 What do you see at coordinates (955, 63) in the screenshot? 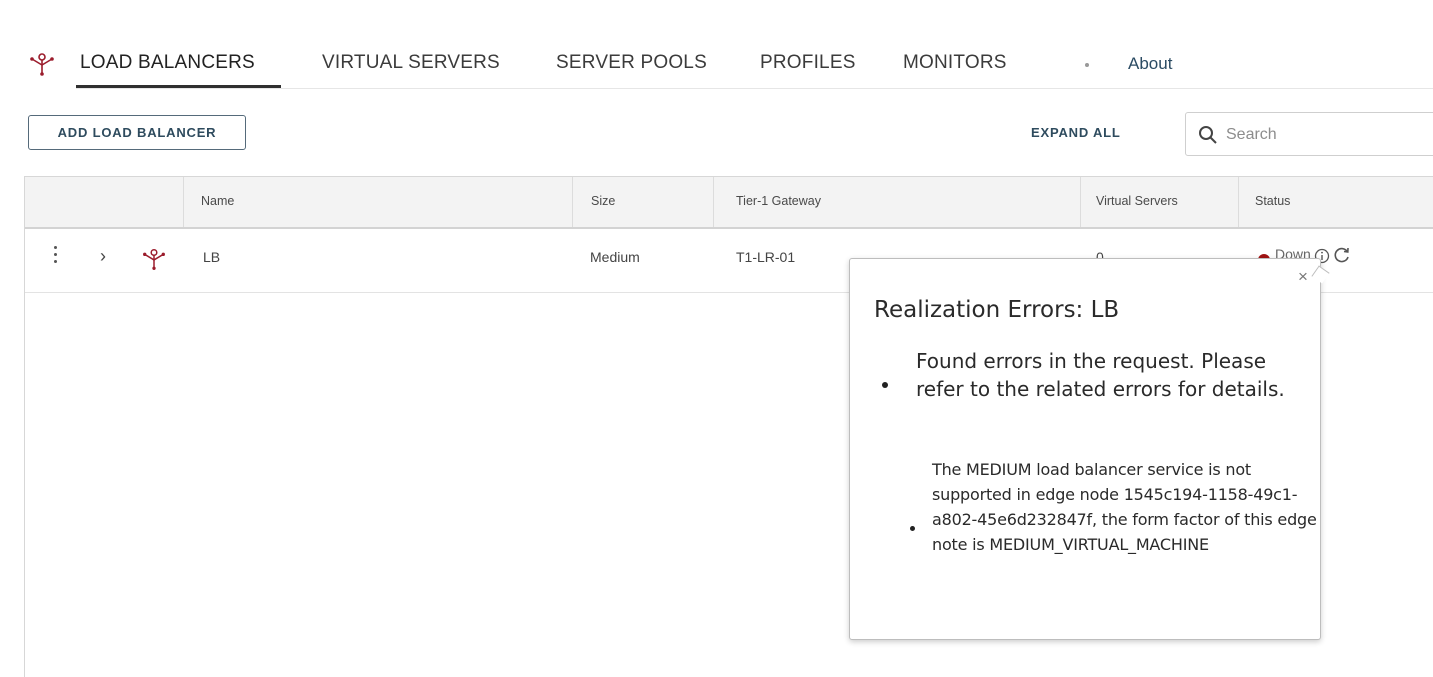
I see `tab-monitors: MONITORS` at bounding box center [955, 63].